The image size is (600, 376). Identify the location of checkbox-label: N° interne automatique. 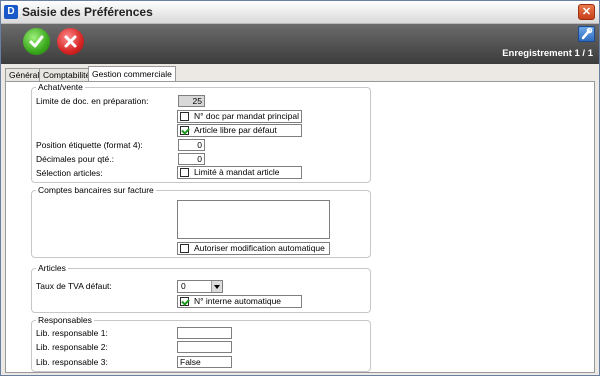
(238, 301).